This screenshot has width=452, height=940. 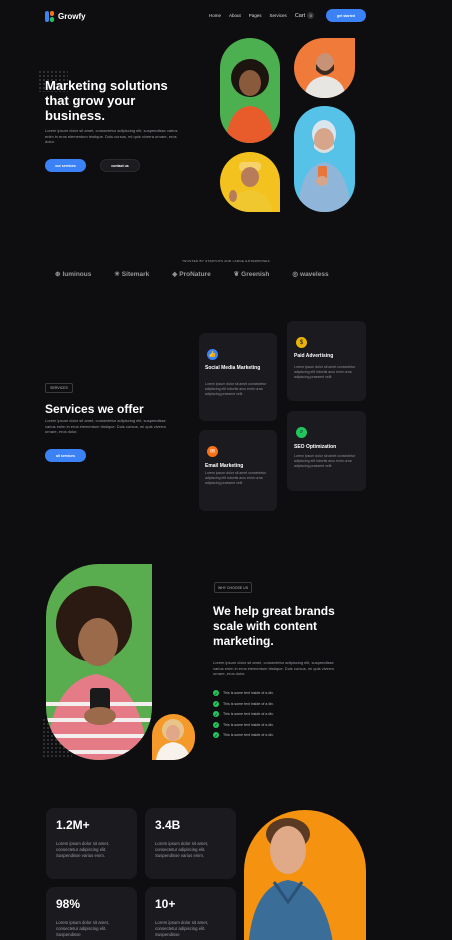 I want to click on hero-photo-man-beard, so click(x=324, y=68).